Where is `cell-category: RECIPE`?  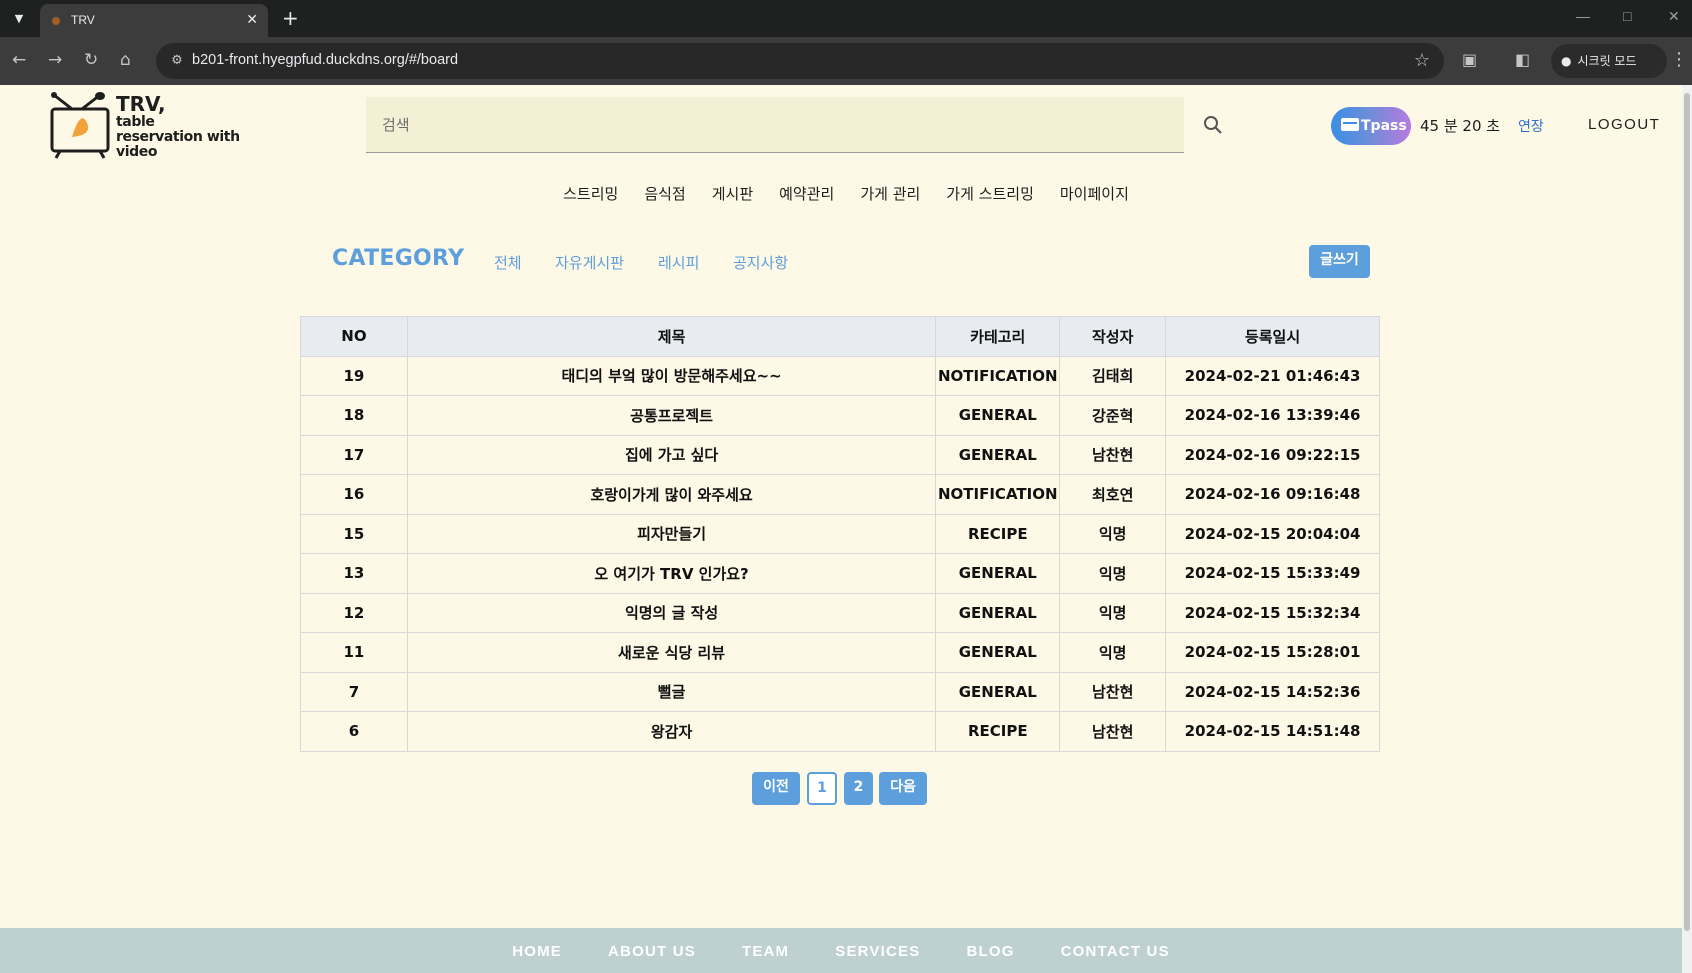 cell-category: RECIPE is located at coordinates (998, 731).